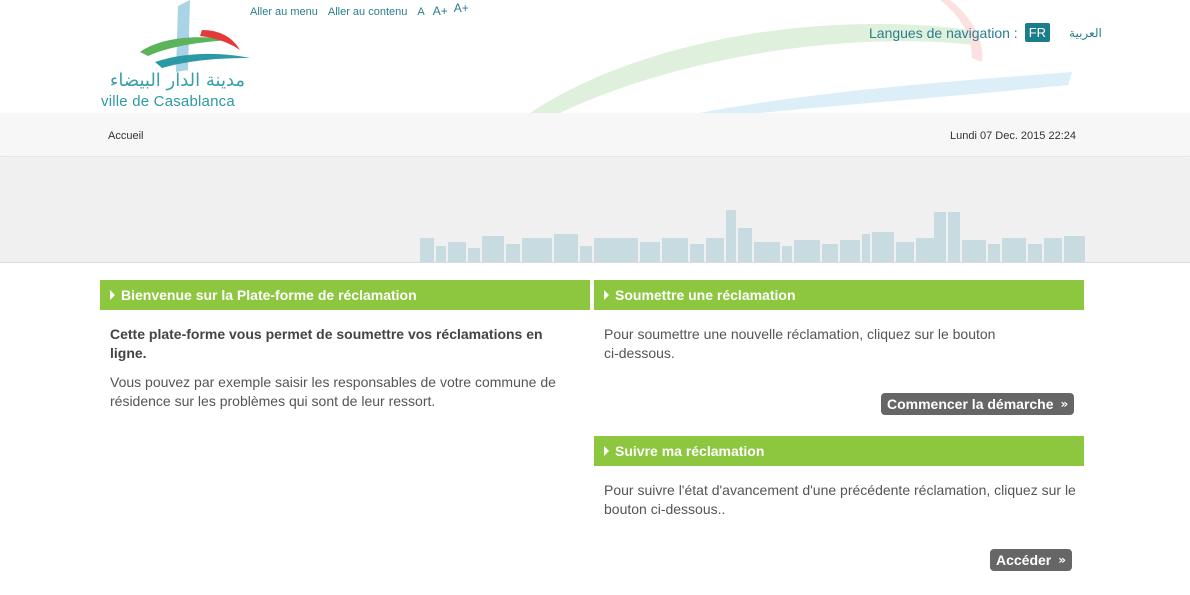 The image size is (1190, 595). What do you see at coordinates (1037, 32) in the screenshot?
I see `language-fr-button: FR` at bounding box center [1037, 32].